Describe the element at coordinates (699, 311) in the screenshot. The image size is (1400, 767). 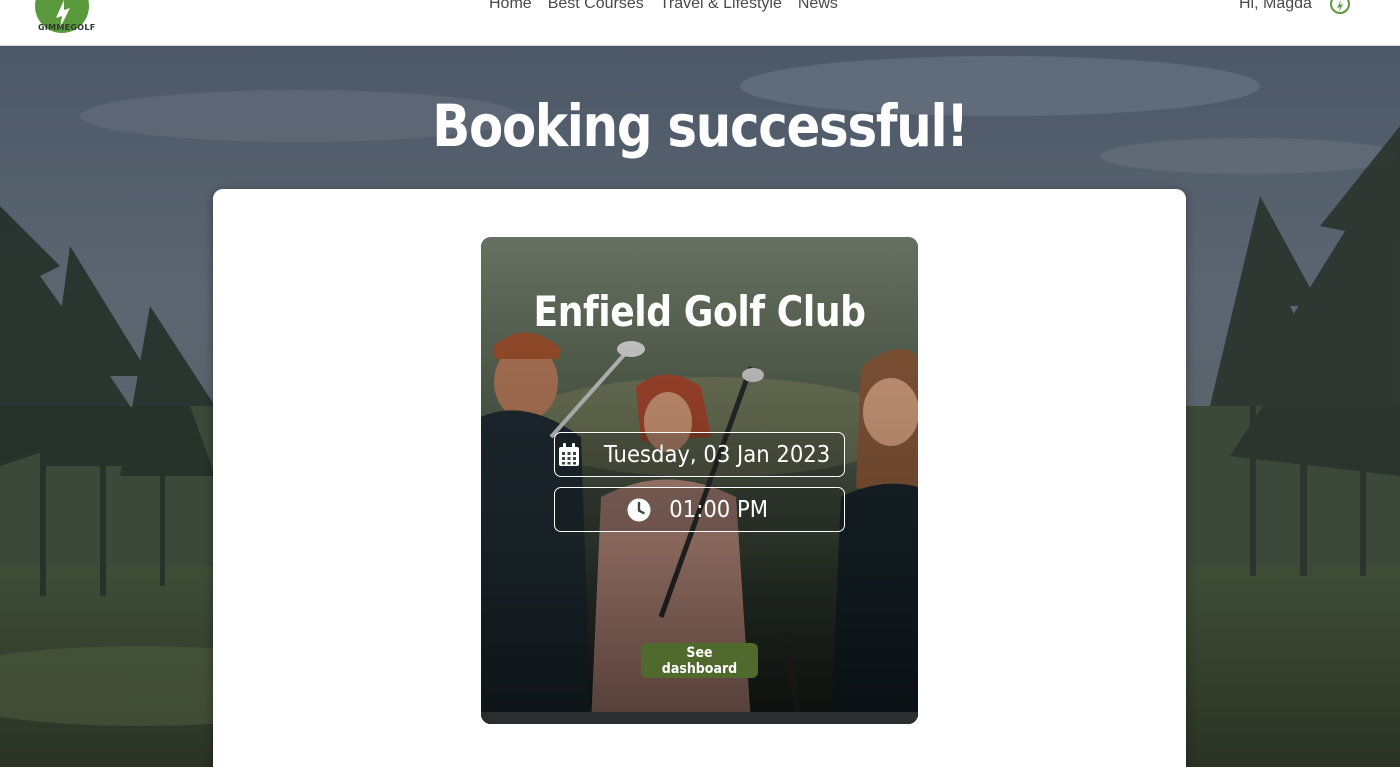
I see `club-name: Enfield Golf Club` at that location.